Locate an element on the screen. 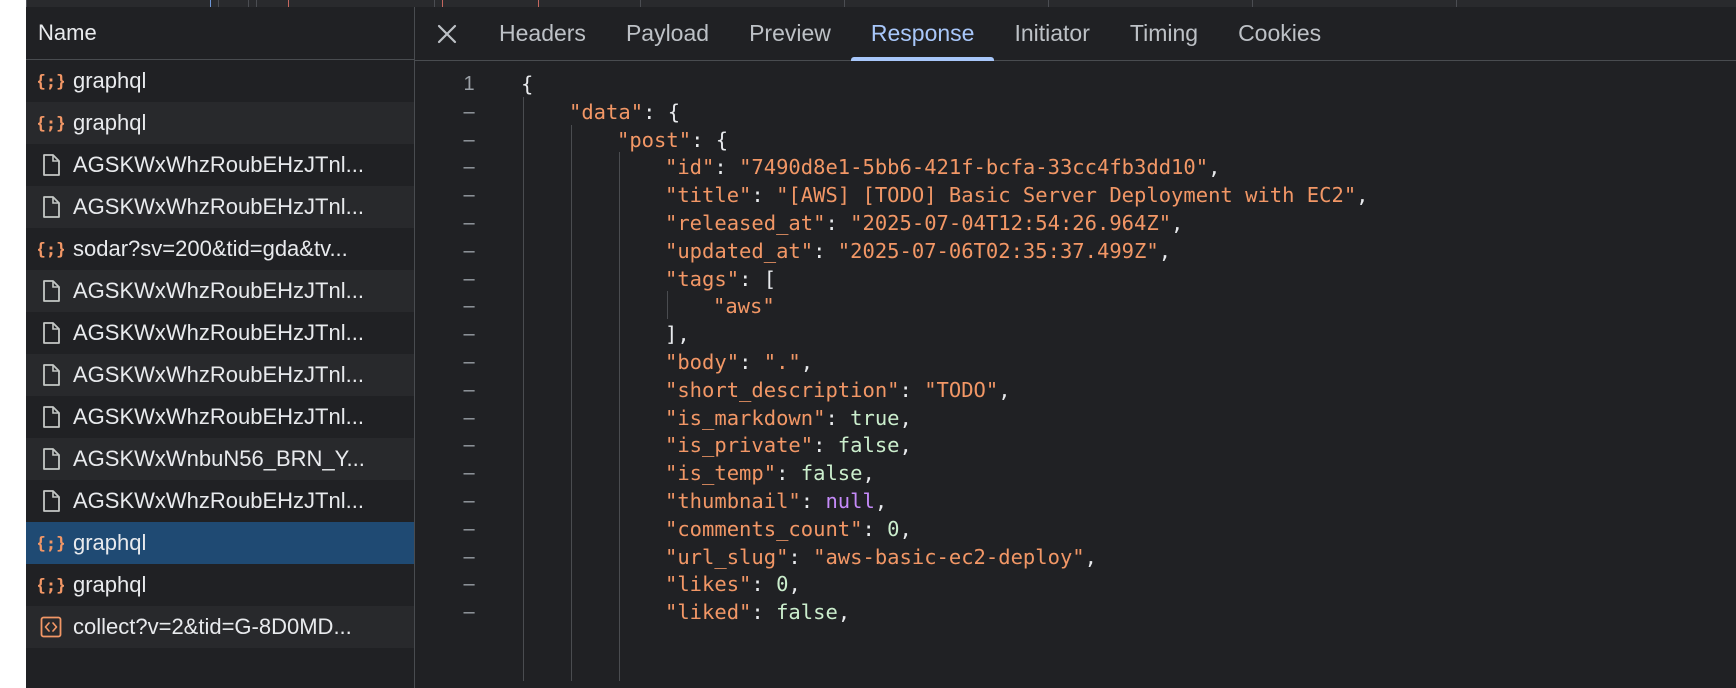 Image resolution: width=1736 pixels, height=688 pixels. code-token: "liked" is located at coordinates (708, 612).